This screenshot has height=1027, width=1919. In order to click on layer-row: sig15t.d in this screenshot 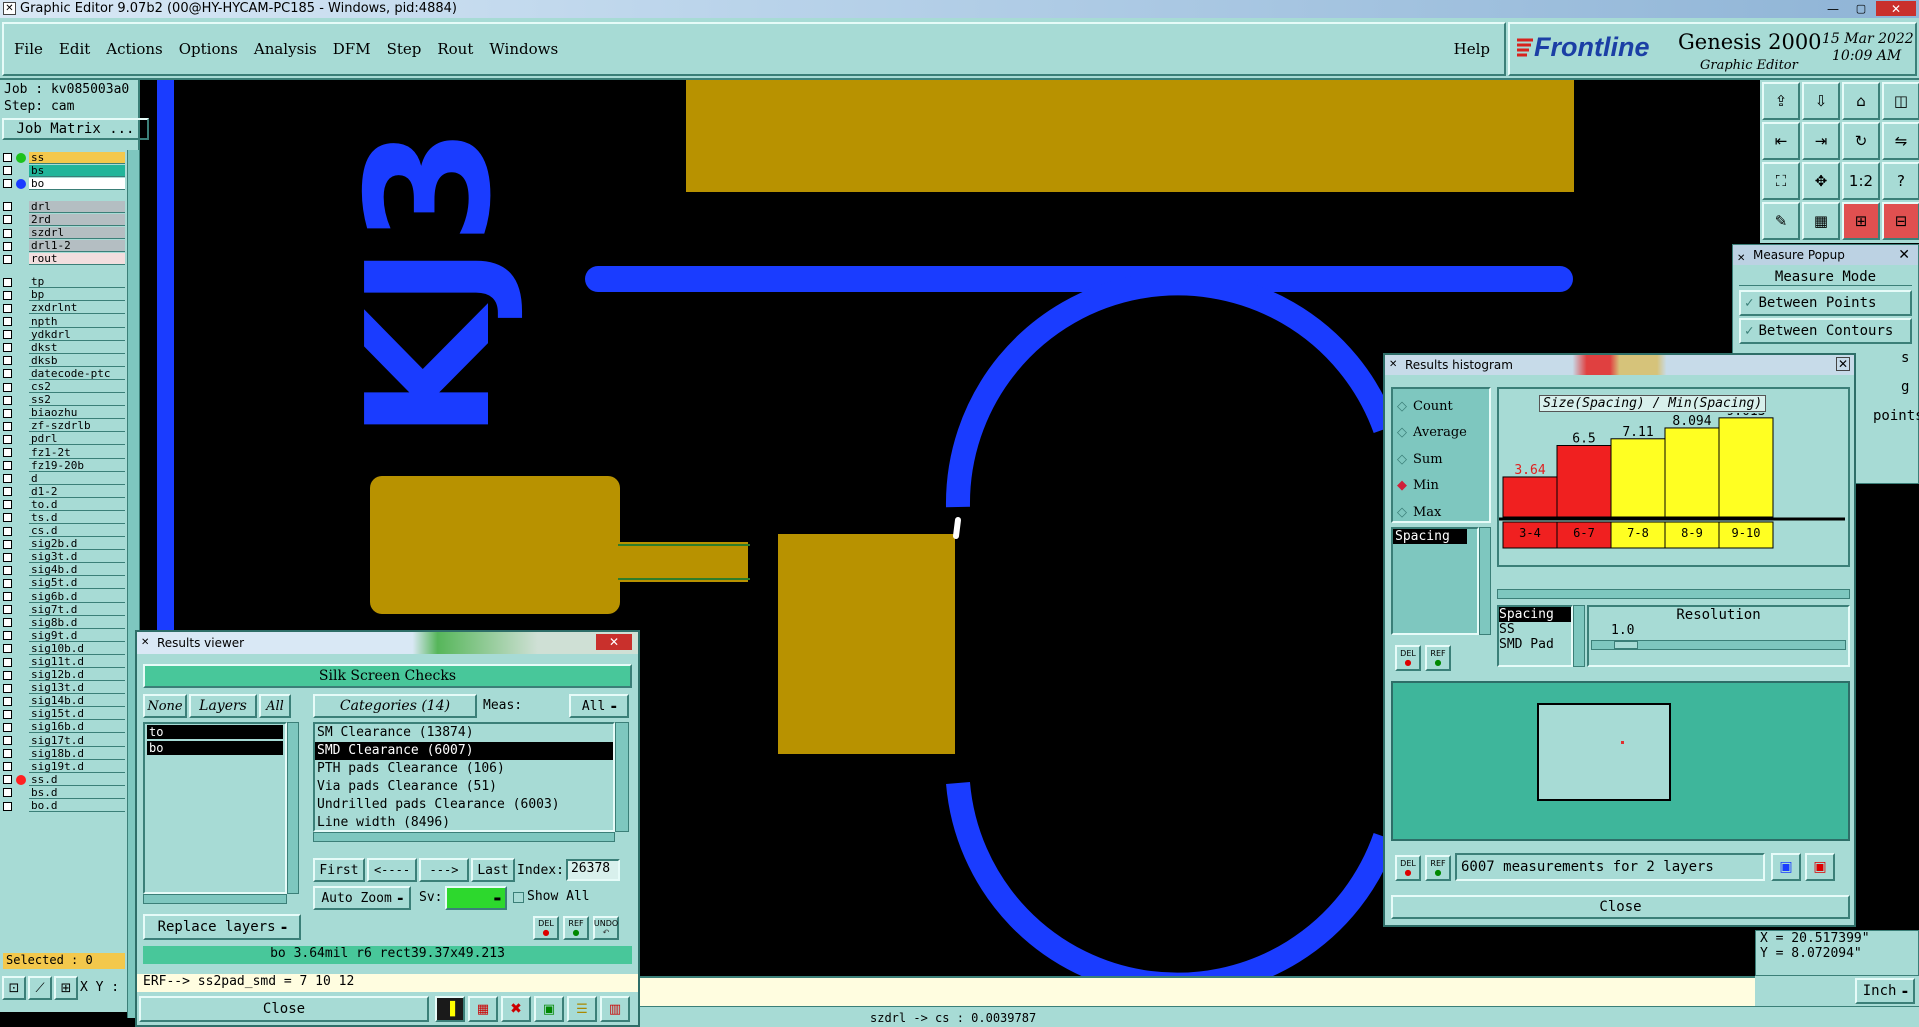, I will do `click(64, 714)`.